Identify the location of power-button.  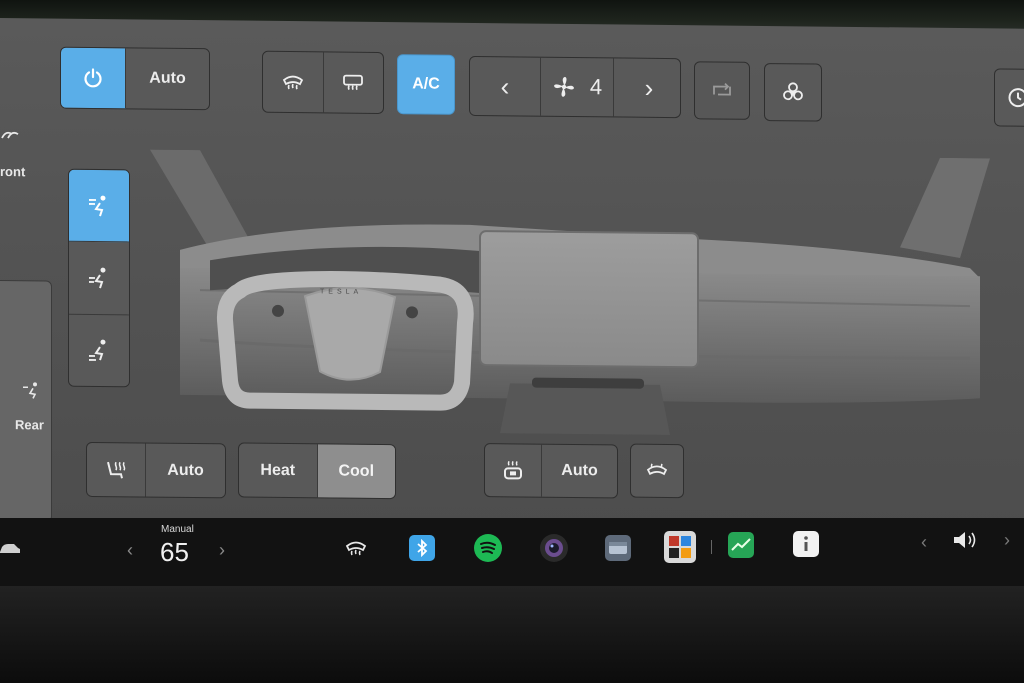
(93, 78).